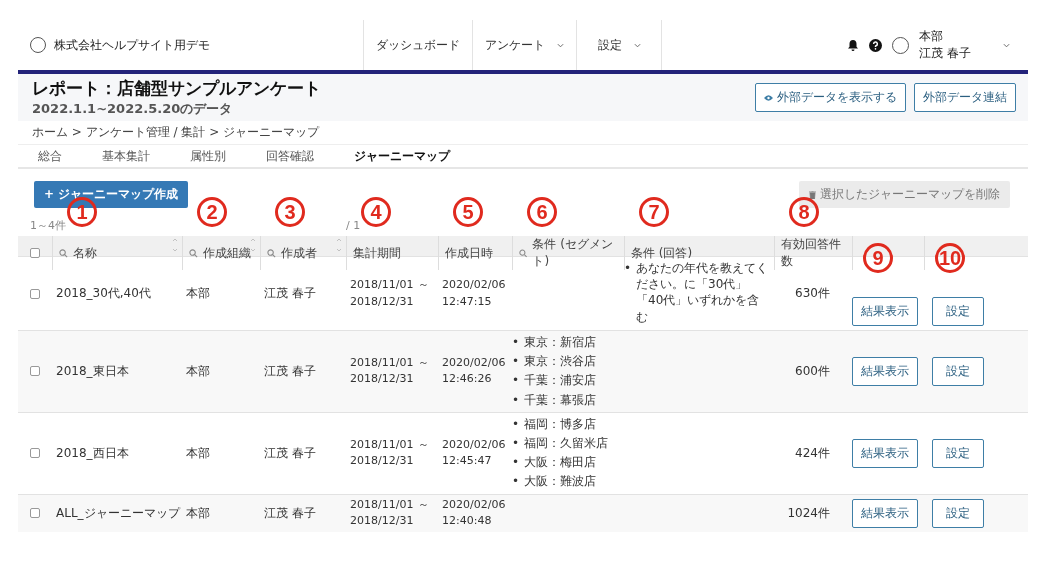 This screenshot has height=570, width=1062. I want to click on segment-condition: 千葉：浦安店, so click(560, 380).